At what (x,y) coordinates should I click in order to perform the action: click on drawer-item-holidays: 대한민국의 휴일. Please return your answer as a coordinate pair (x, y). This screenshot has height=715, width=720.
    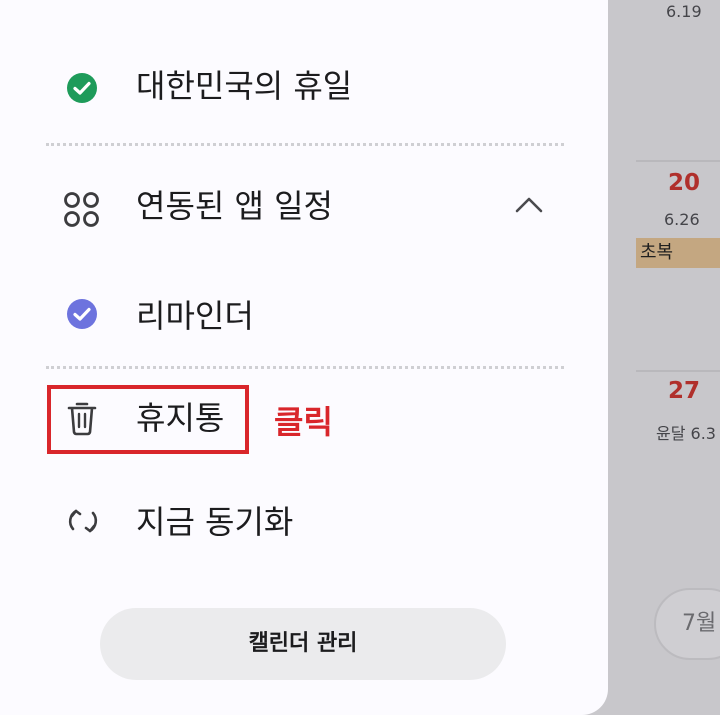
    Looking at the image, I should click on (300, 86).